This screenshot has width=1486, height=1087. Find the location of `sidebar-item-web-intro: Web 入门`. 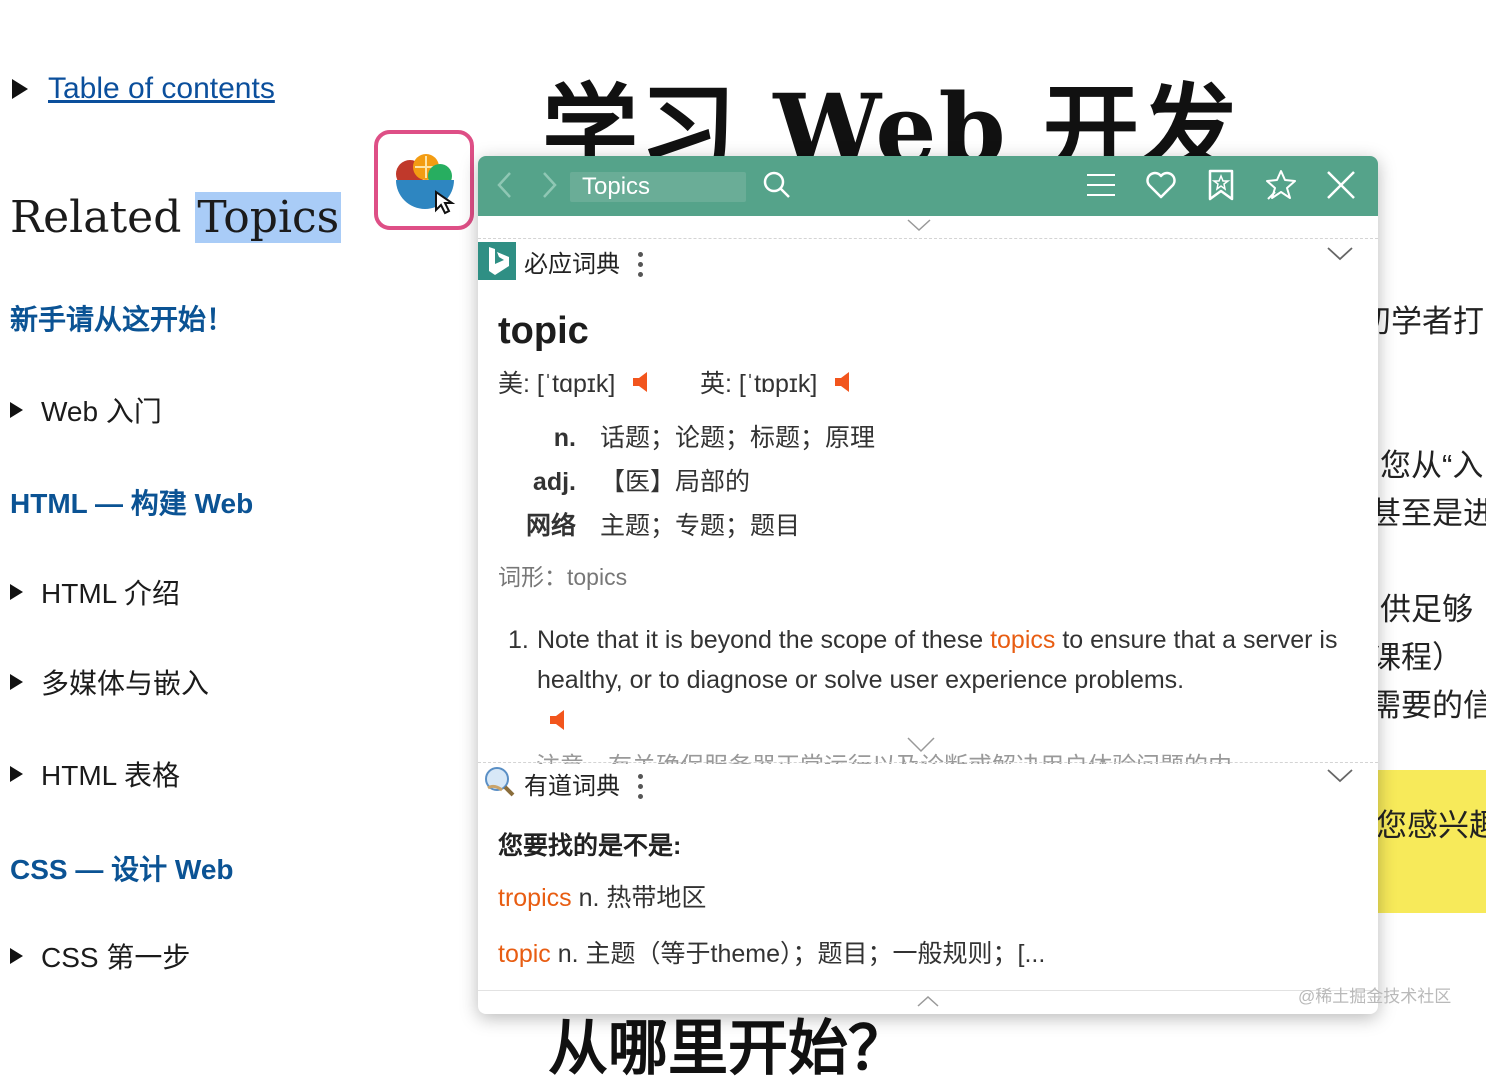

sidebar-item-web-intro: Web 入门 is located at coordinates (86, 410).